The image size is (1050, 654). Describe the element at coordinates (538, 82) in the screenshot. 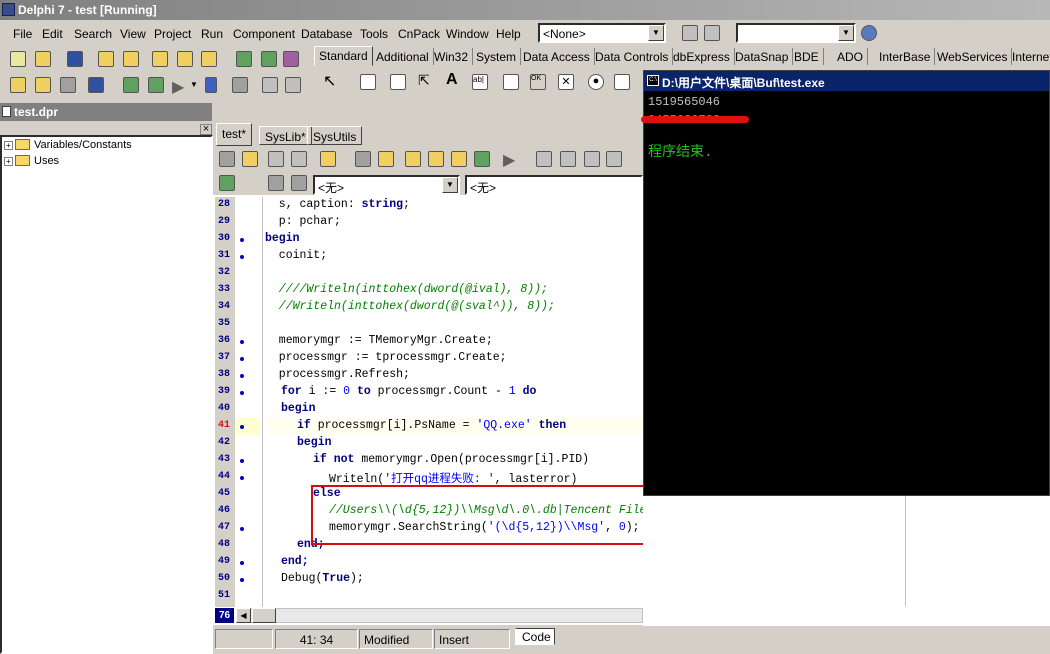

I see `button-icon: OK` at that location.